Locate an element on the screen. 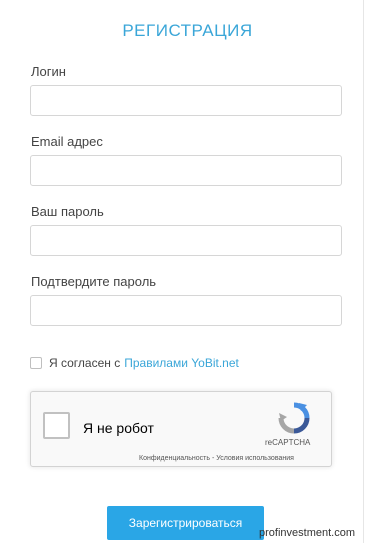  login-label: Логин is located at coordinates (48, 71).